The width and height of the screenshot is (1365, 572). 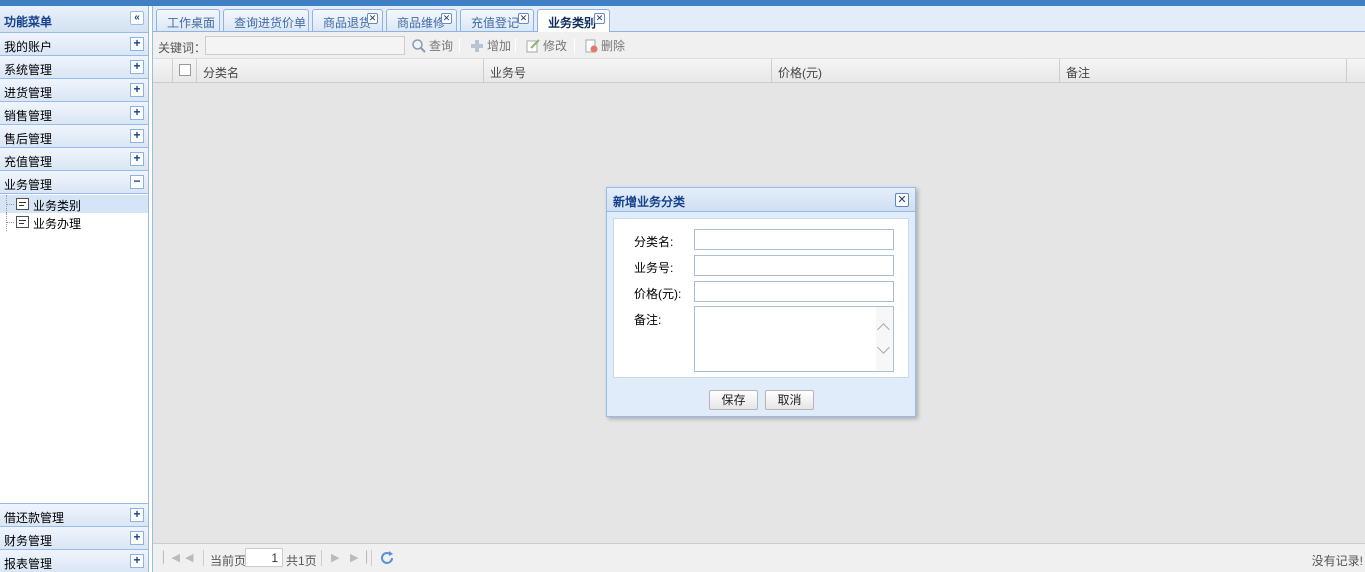 I want to click on search-icon, so click(x=419, y=45).